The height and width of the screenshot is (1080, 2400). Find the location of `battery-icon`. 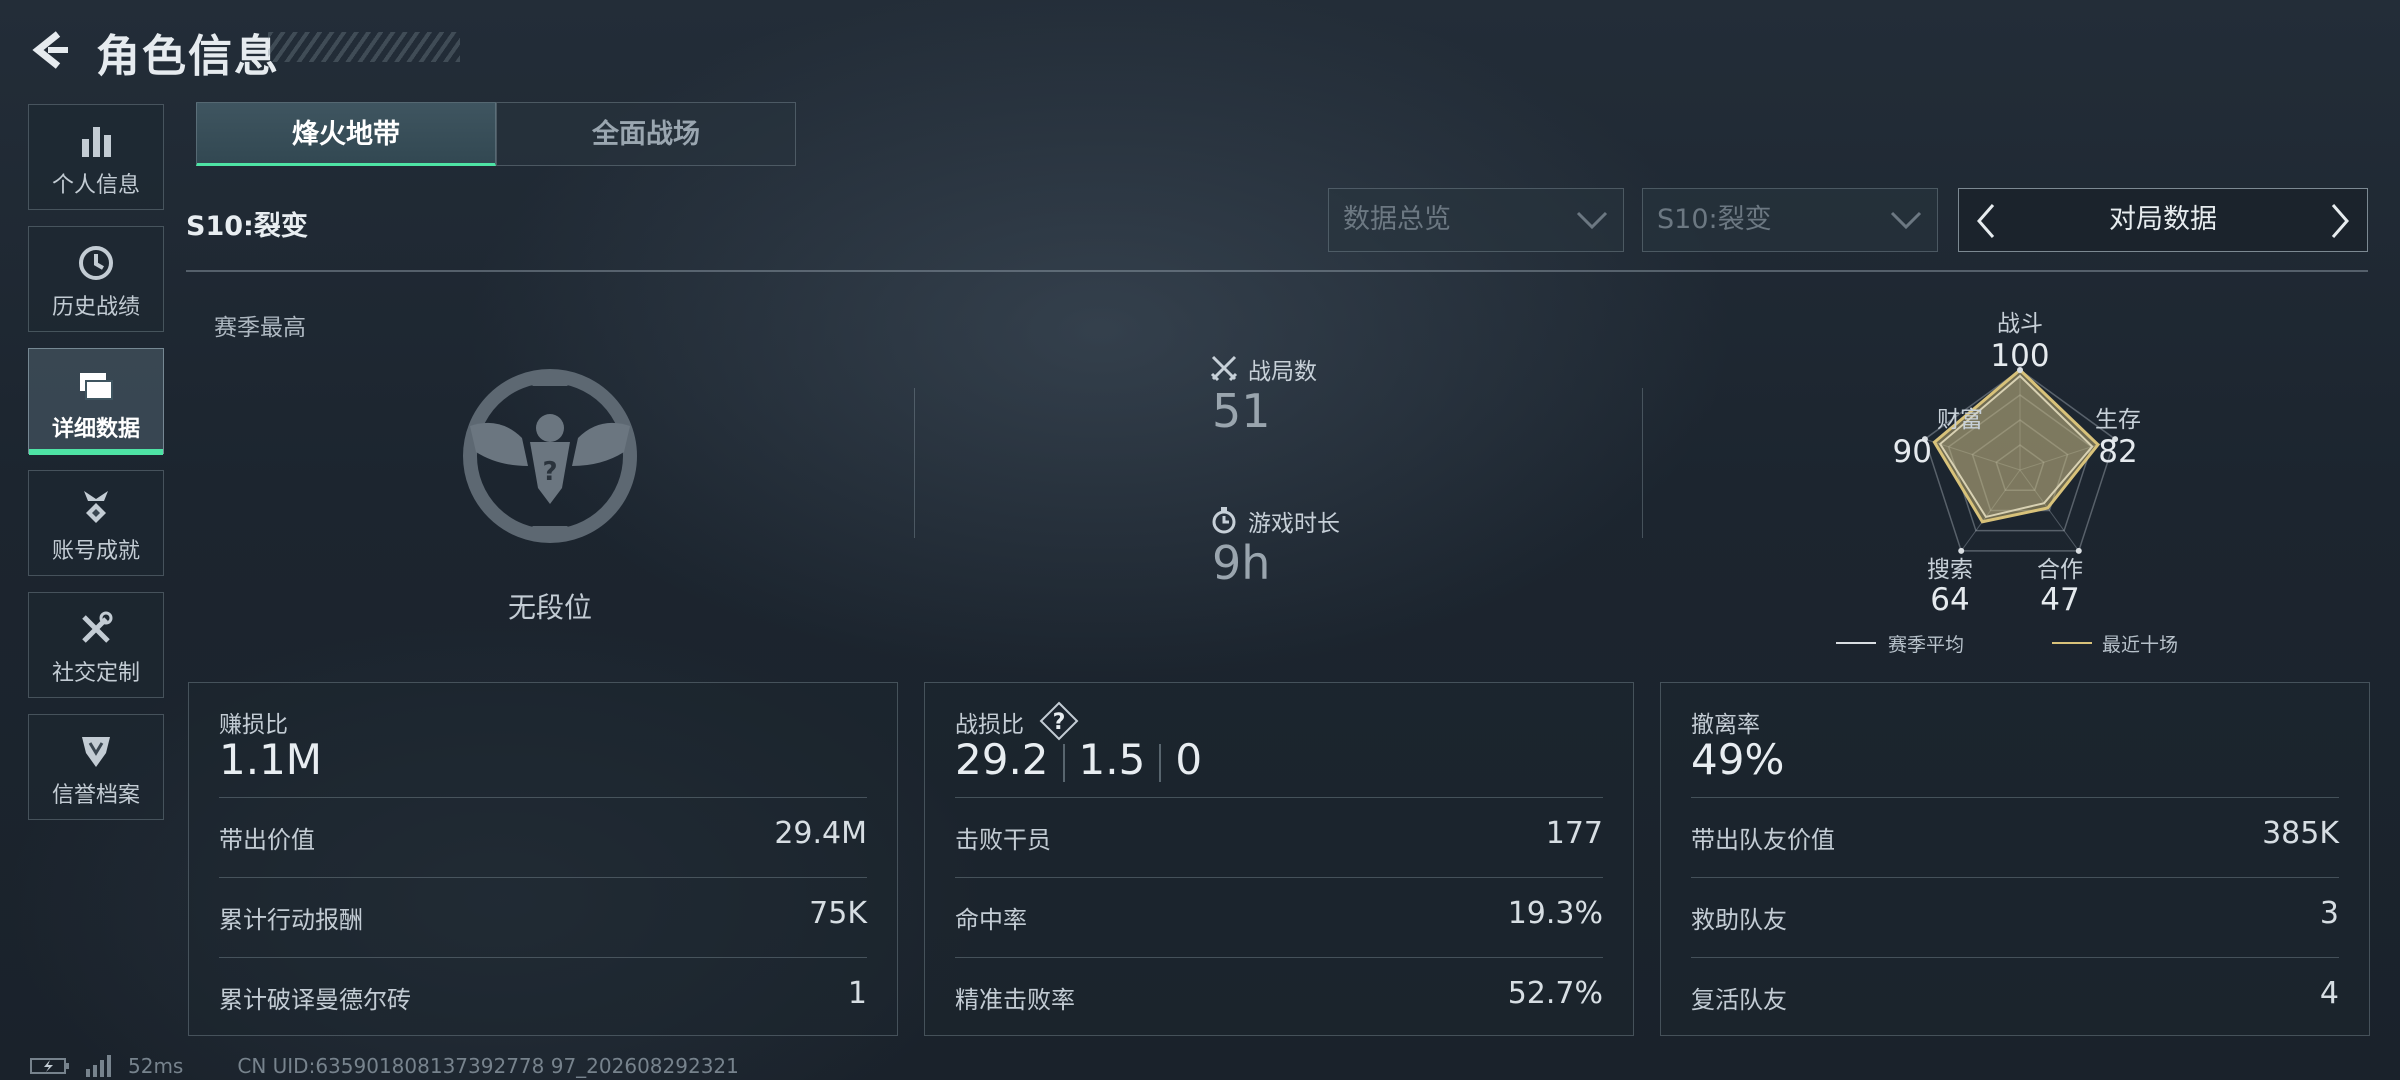

battery-icon is located at coordinates (49, 1066).